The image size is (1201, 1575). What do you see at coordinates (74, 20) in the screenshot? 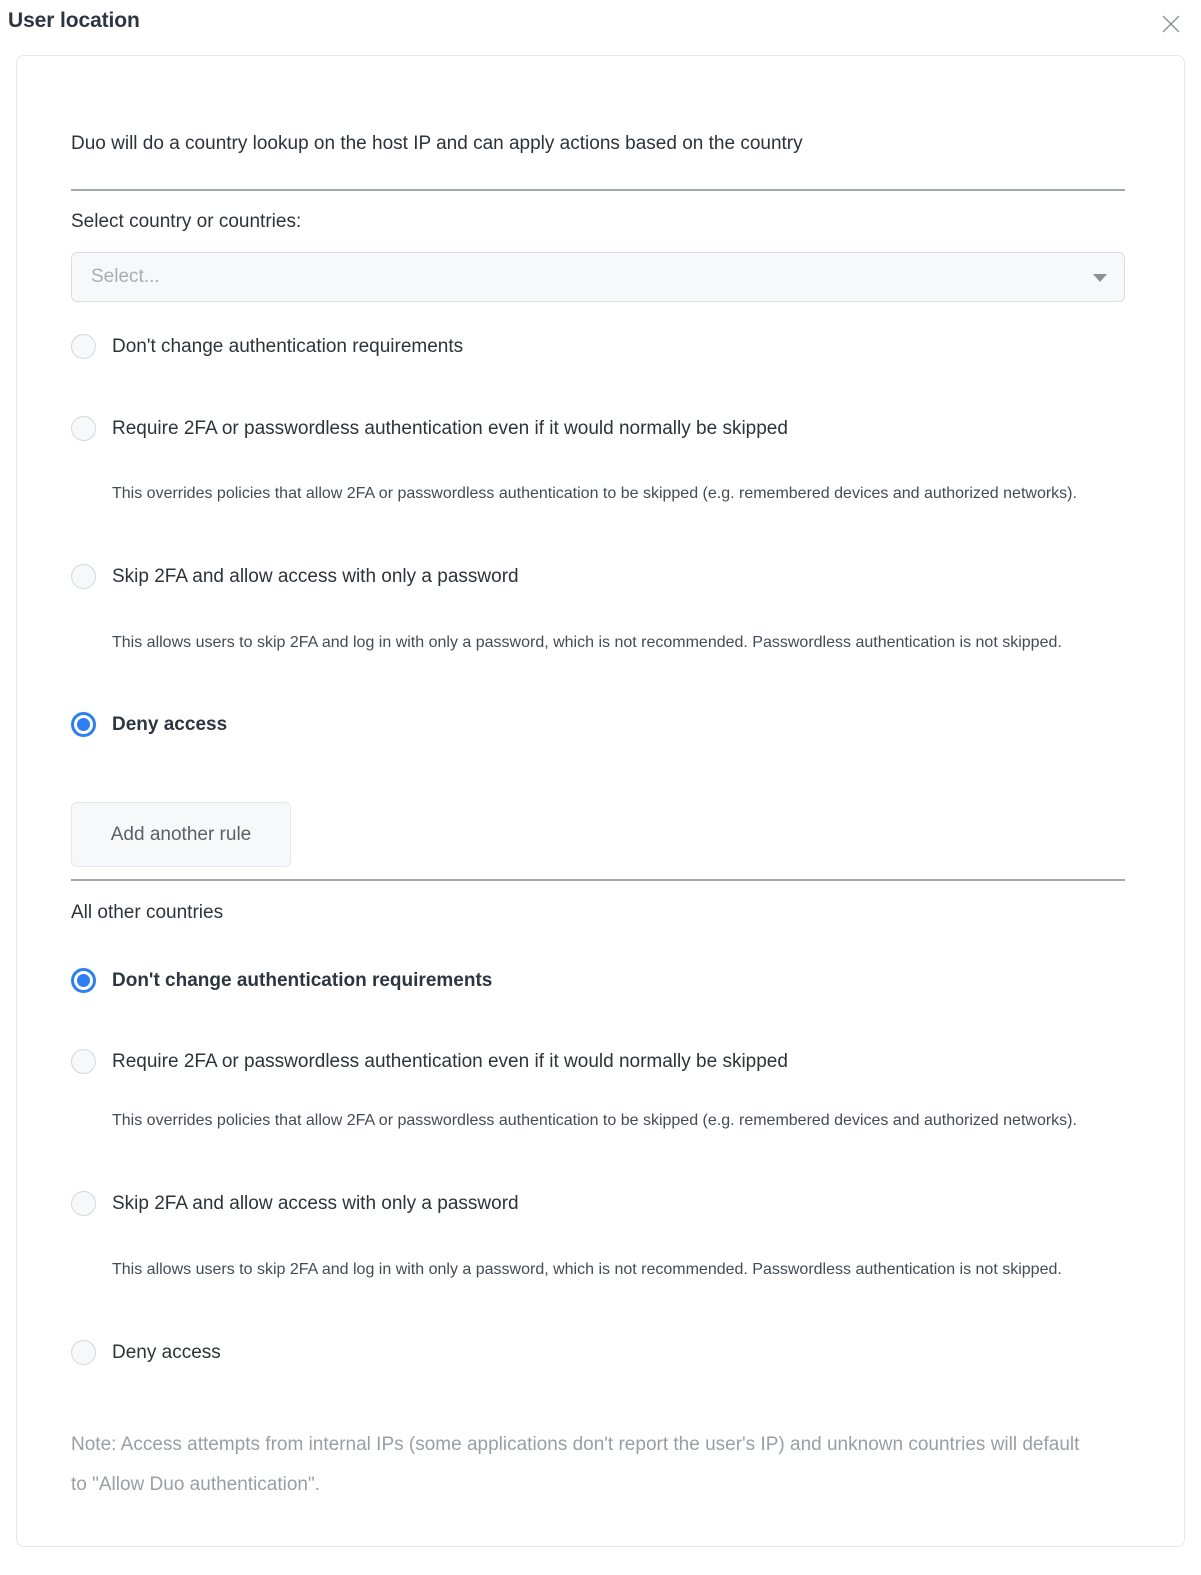
I see `page-title: User location` at bounding box center [74, 20].